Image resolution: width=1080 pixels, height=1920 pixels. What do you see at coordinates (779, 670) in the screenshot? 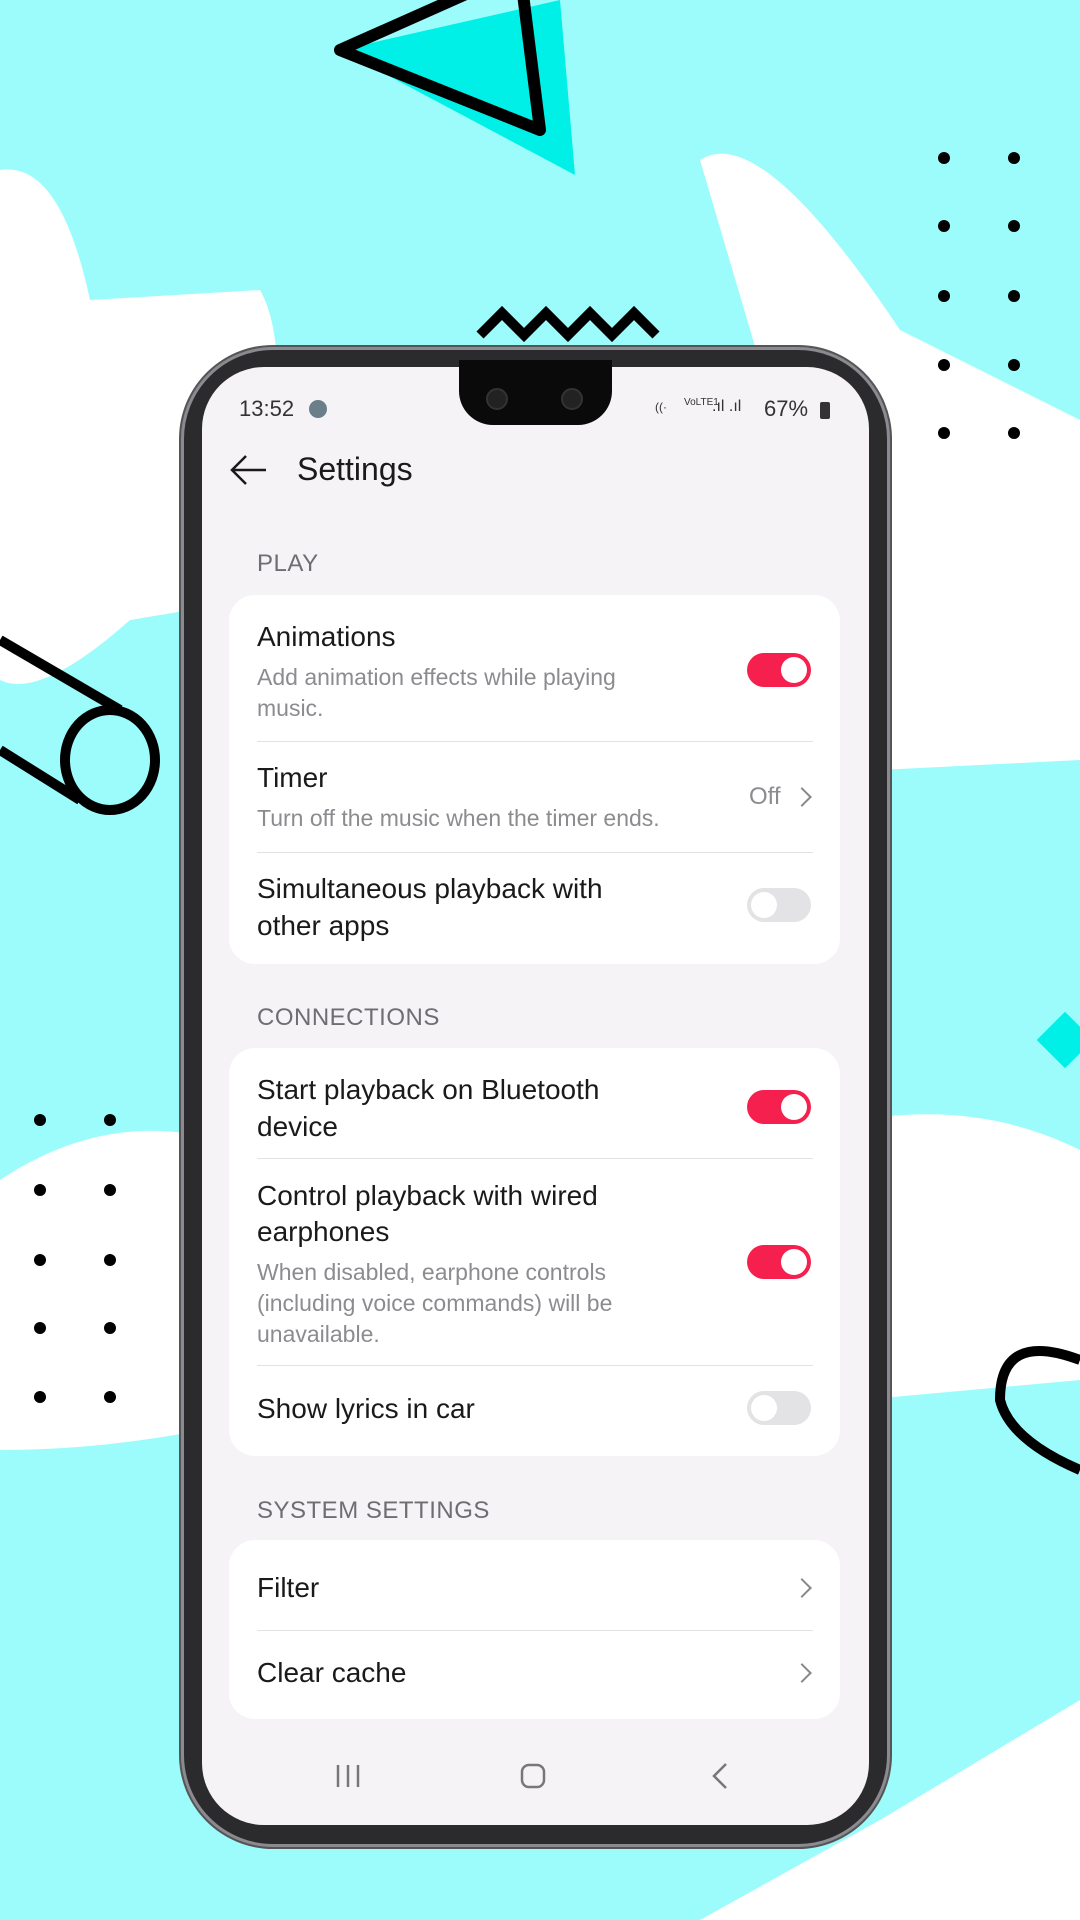
I see `animations-toggle` at bounding box center [779, 670].